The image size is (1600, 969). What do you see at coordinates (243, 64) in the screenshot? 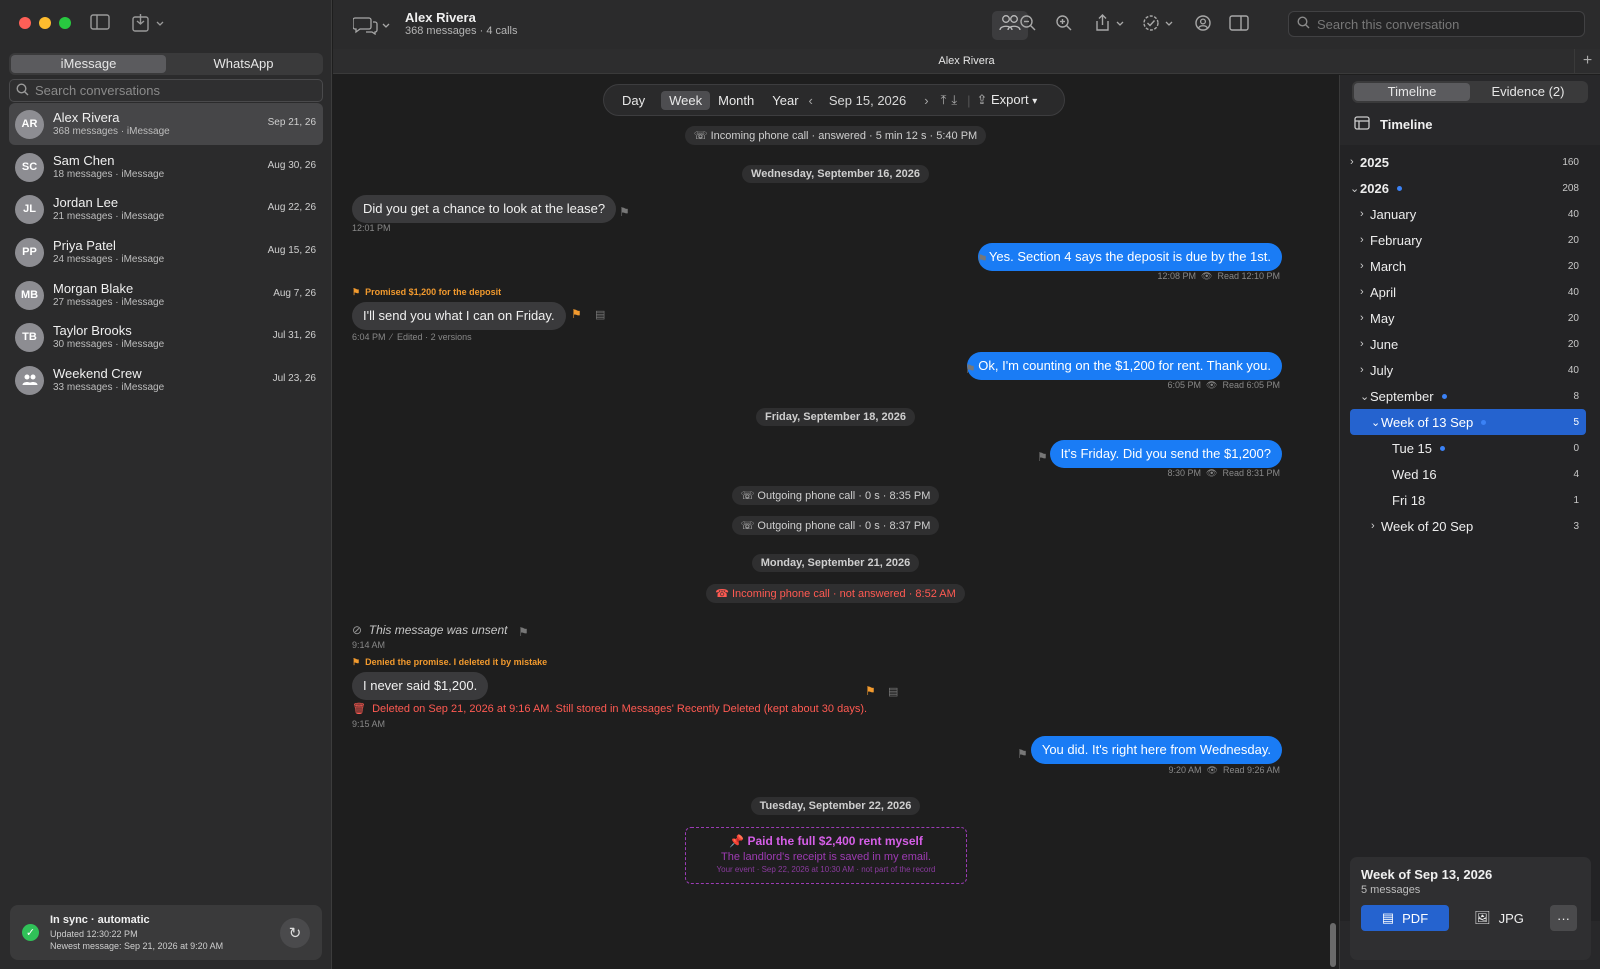
I see `tab-whatsapp: WhatsApp` at bounding box center [243, 64].